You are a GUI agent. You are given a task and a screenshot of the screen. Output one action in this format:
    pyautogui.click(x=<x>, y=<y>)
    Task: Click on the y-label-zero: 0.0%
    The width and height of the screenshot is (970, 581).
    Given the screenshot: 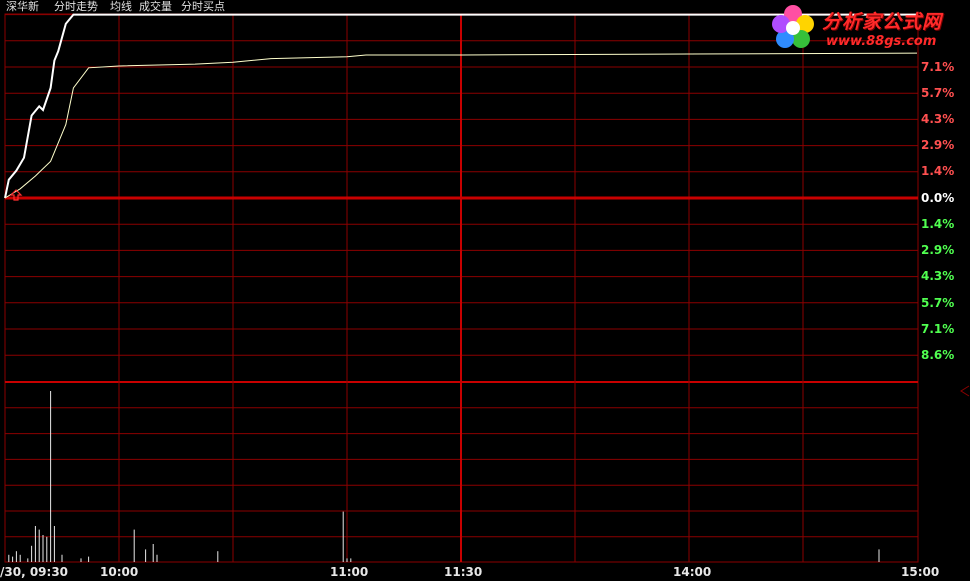 What is the action you would take?
    pyautogui.click(x=938, y=198)
    